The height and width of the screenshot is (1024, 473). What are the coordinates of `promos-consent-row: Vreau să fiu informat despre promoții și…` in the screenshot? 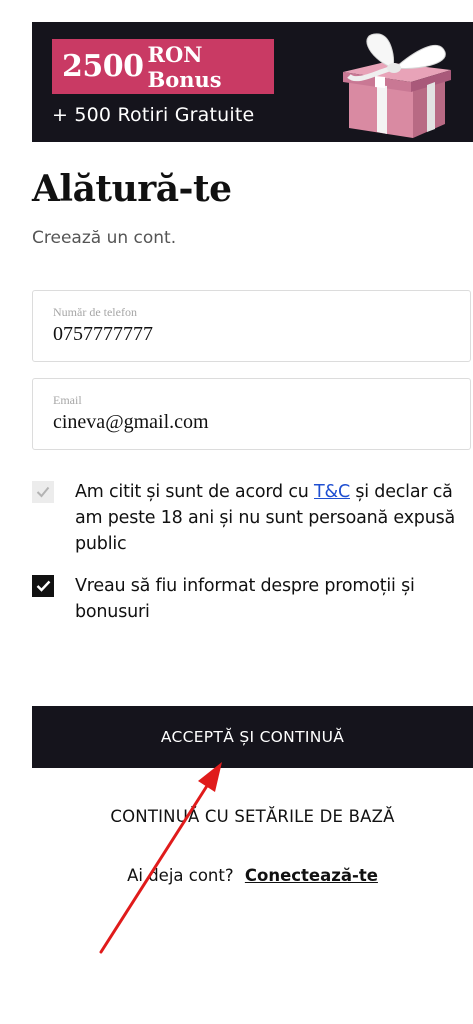 It's located at (252, 599).